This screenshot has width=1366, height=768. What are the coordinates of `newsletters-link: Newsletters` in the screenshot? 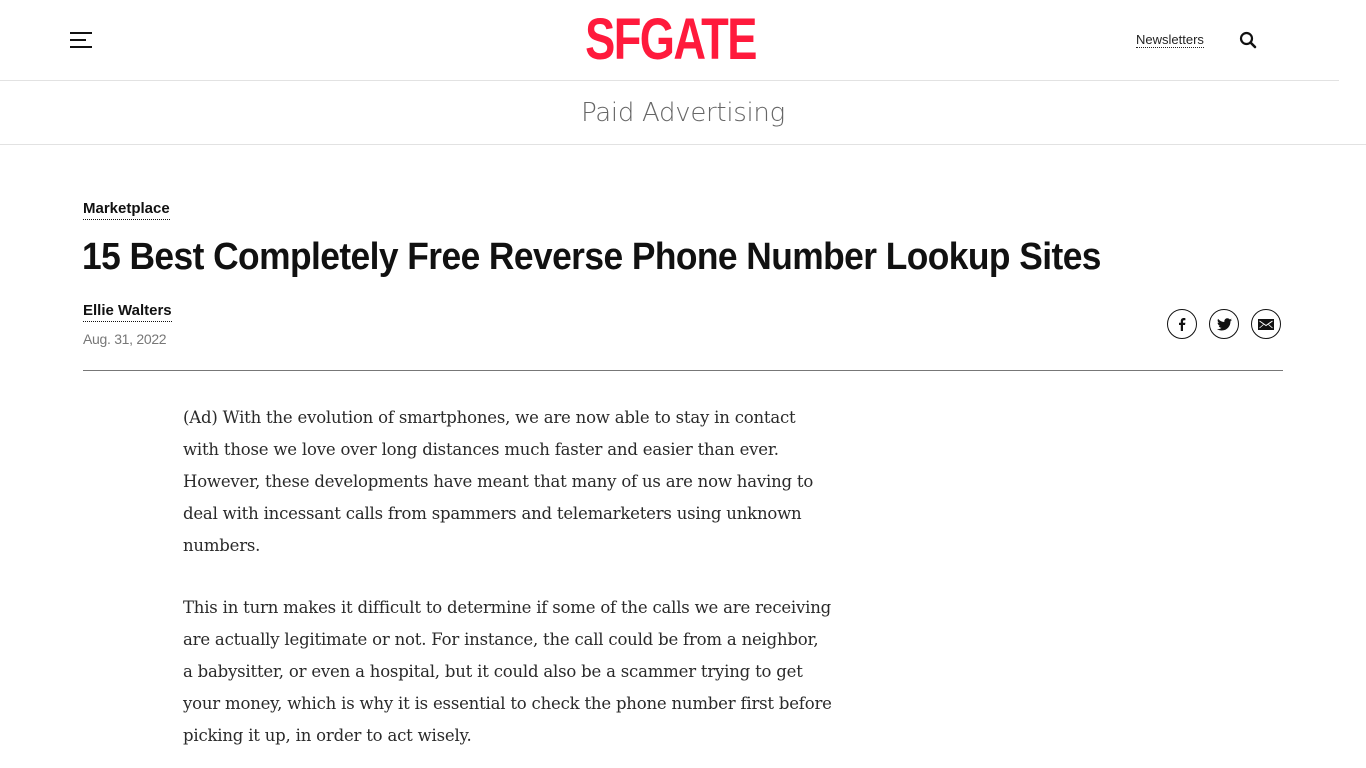 It's located at (1170, 40).